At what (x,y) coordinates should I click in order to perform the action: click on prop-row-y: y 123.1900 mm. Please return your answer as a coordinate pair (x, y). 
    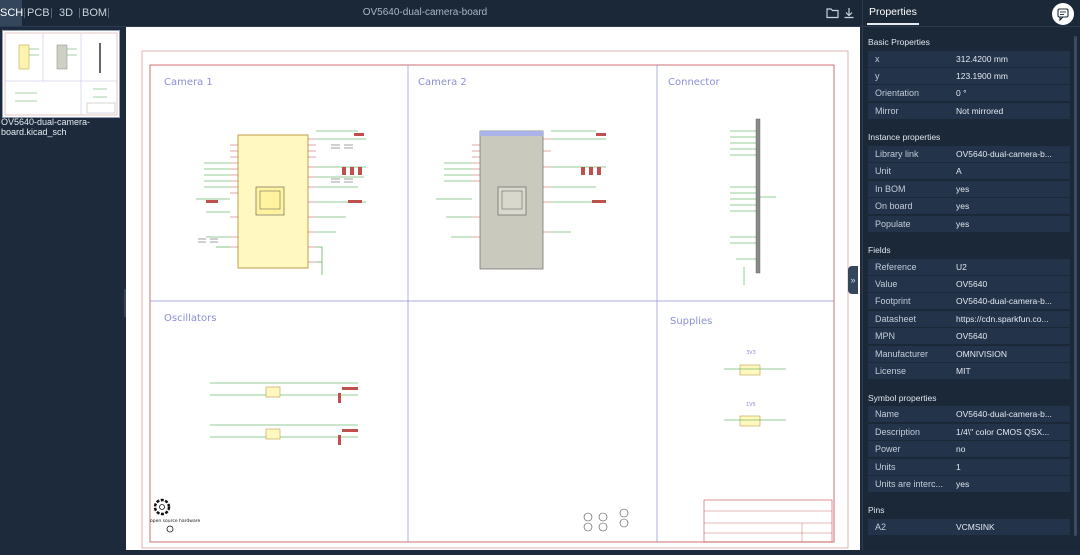
    Looking at the image, I should click on (969, 76).